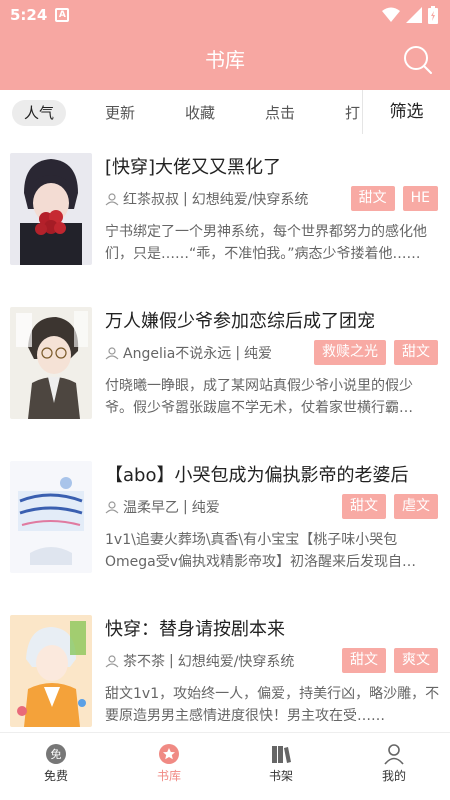 The height and width of the screenshot is (800, 450). I want to click on svg-text: 免, so click(56, 754).